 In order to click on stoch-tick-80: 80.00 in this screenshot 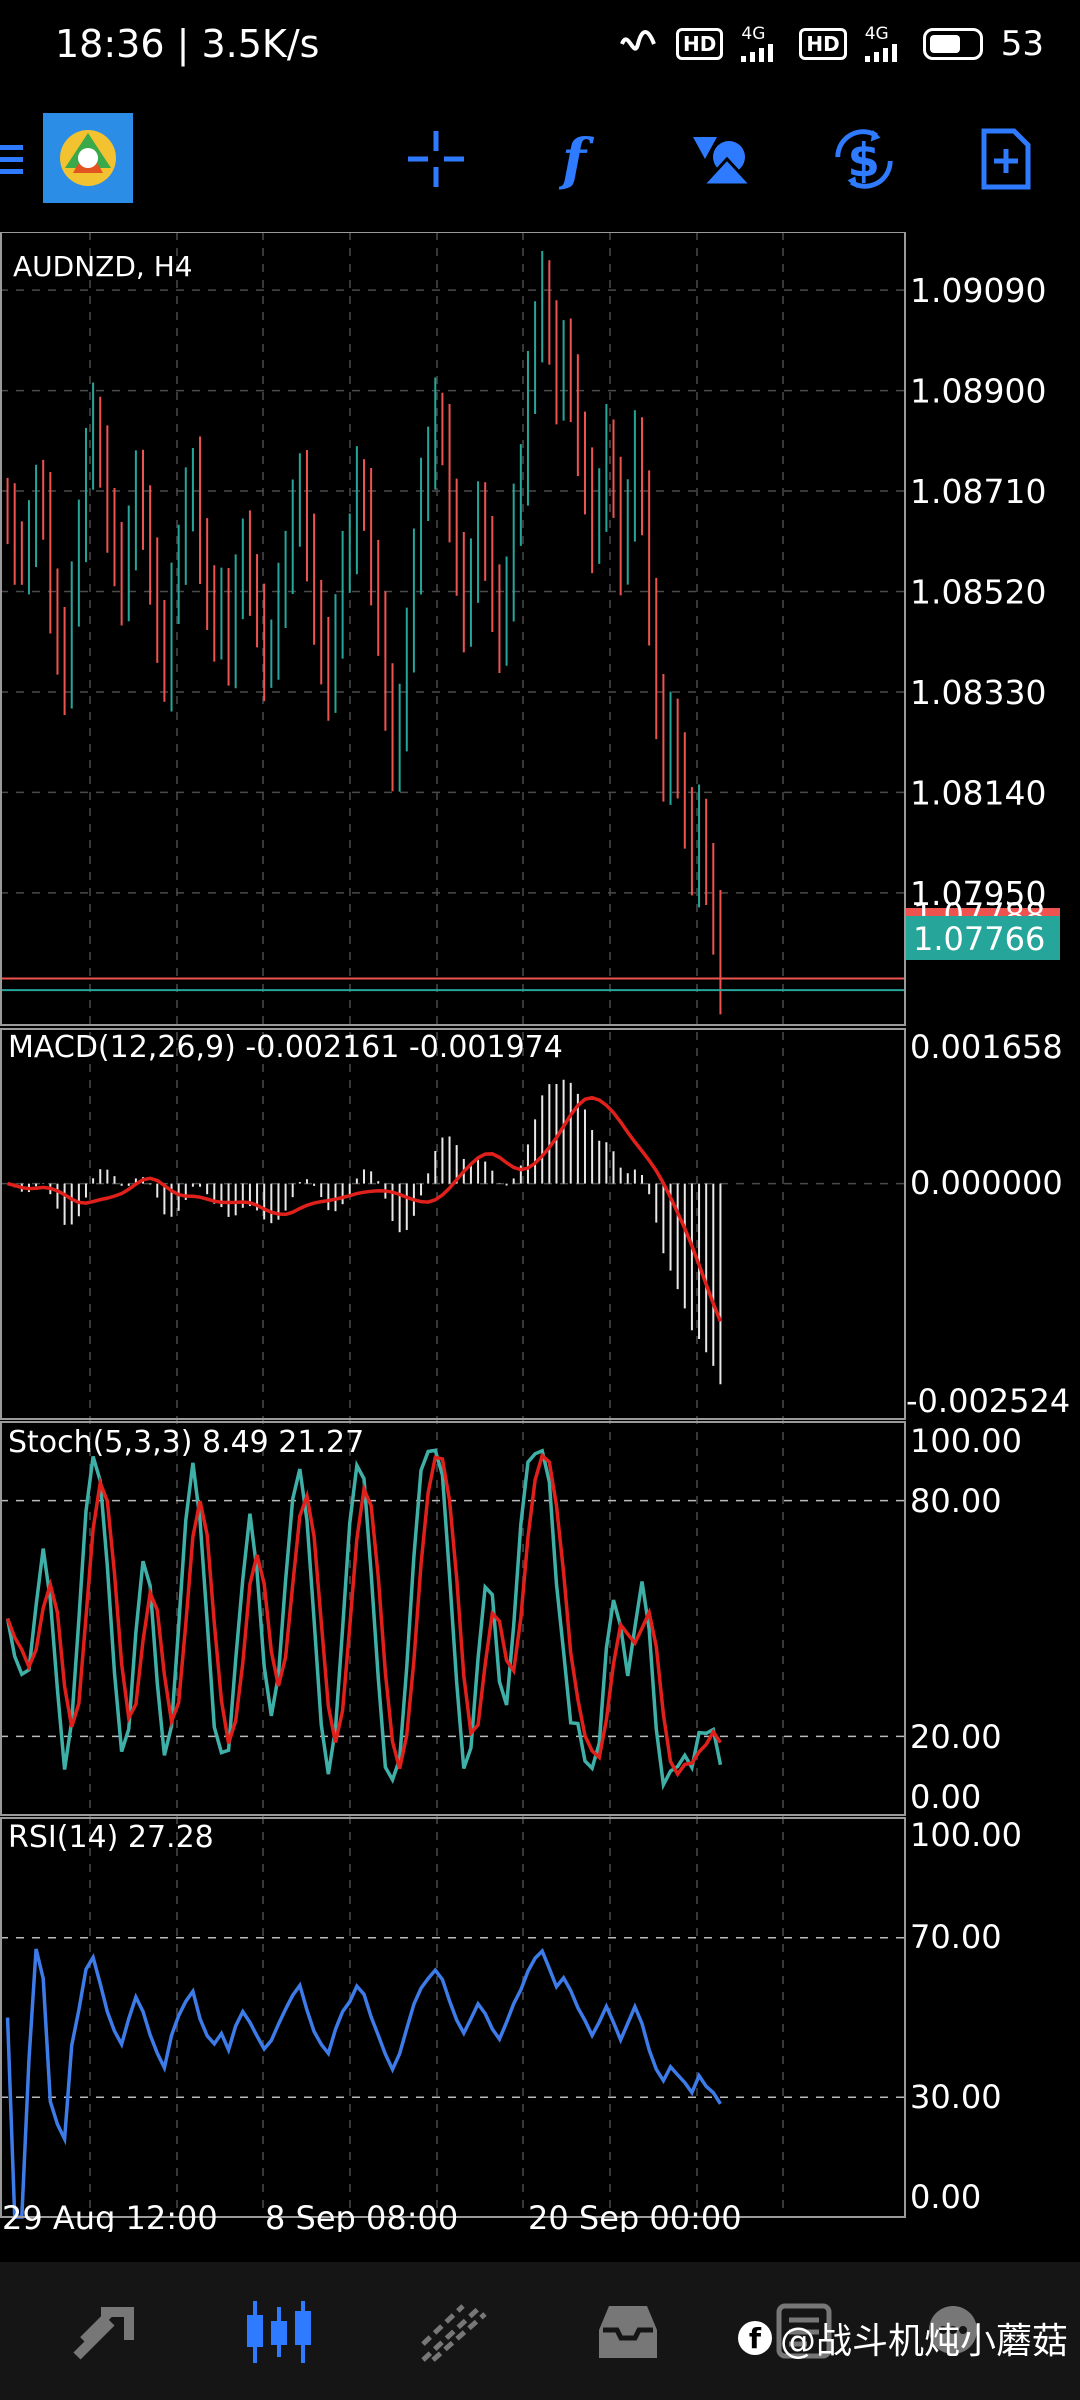, I will do `click(956, 1501)`.